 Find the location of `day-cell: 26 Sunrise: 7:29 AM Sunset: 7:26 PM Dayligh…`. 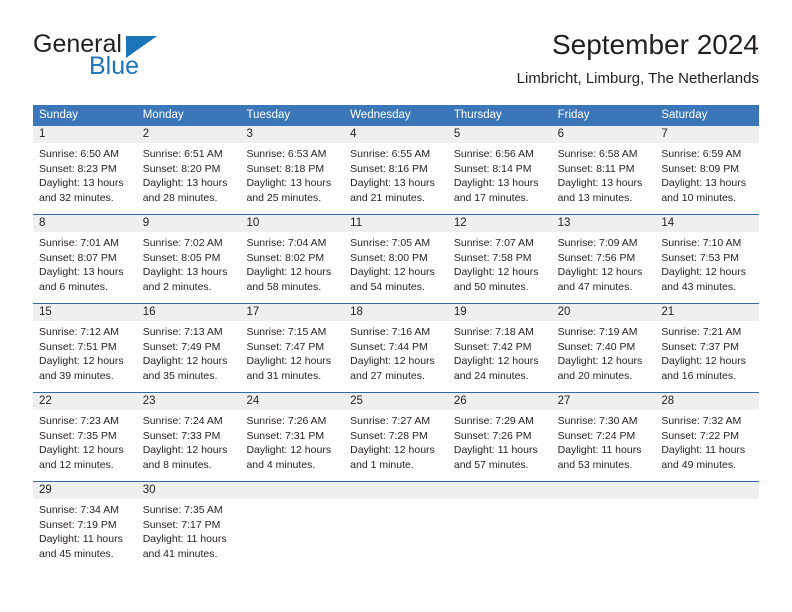

day-cell: 26 Sunrise: 7:29 AM Sunset: 7:26 PM Dayligh… is located at coordinates (499, 437).